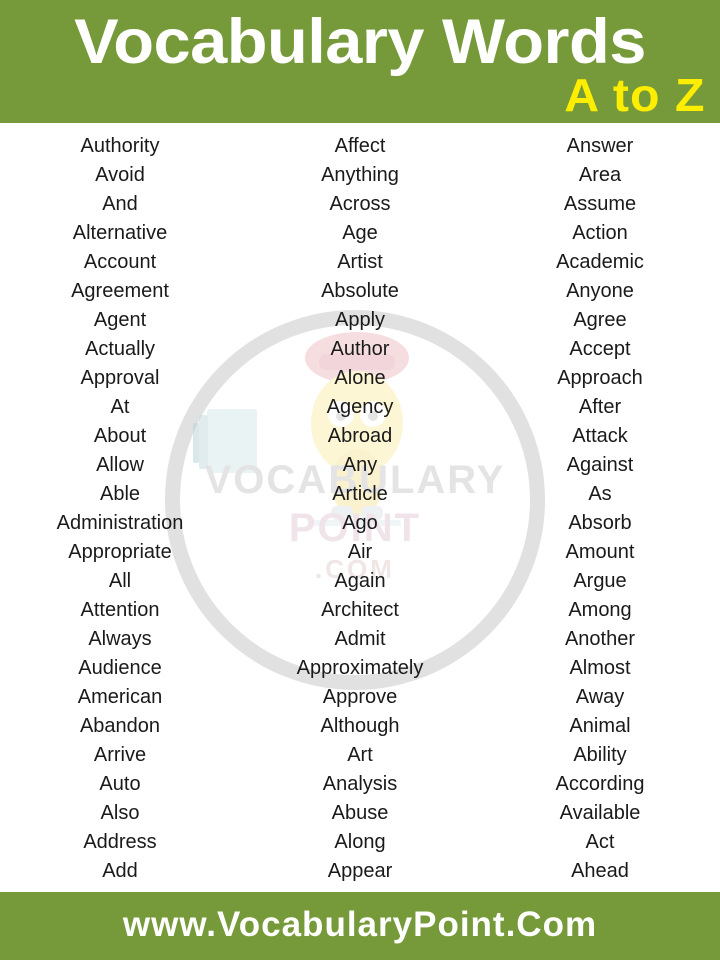 This screenshot has height=960, width=720. What do you see at coordinates (120, 349) in the screenshot?
I see `word-item: Actually` at bounding box center [120, 349].